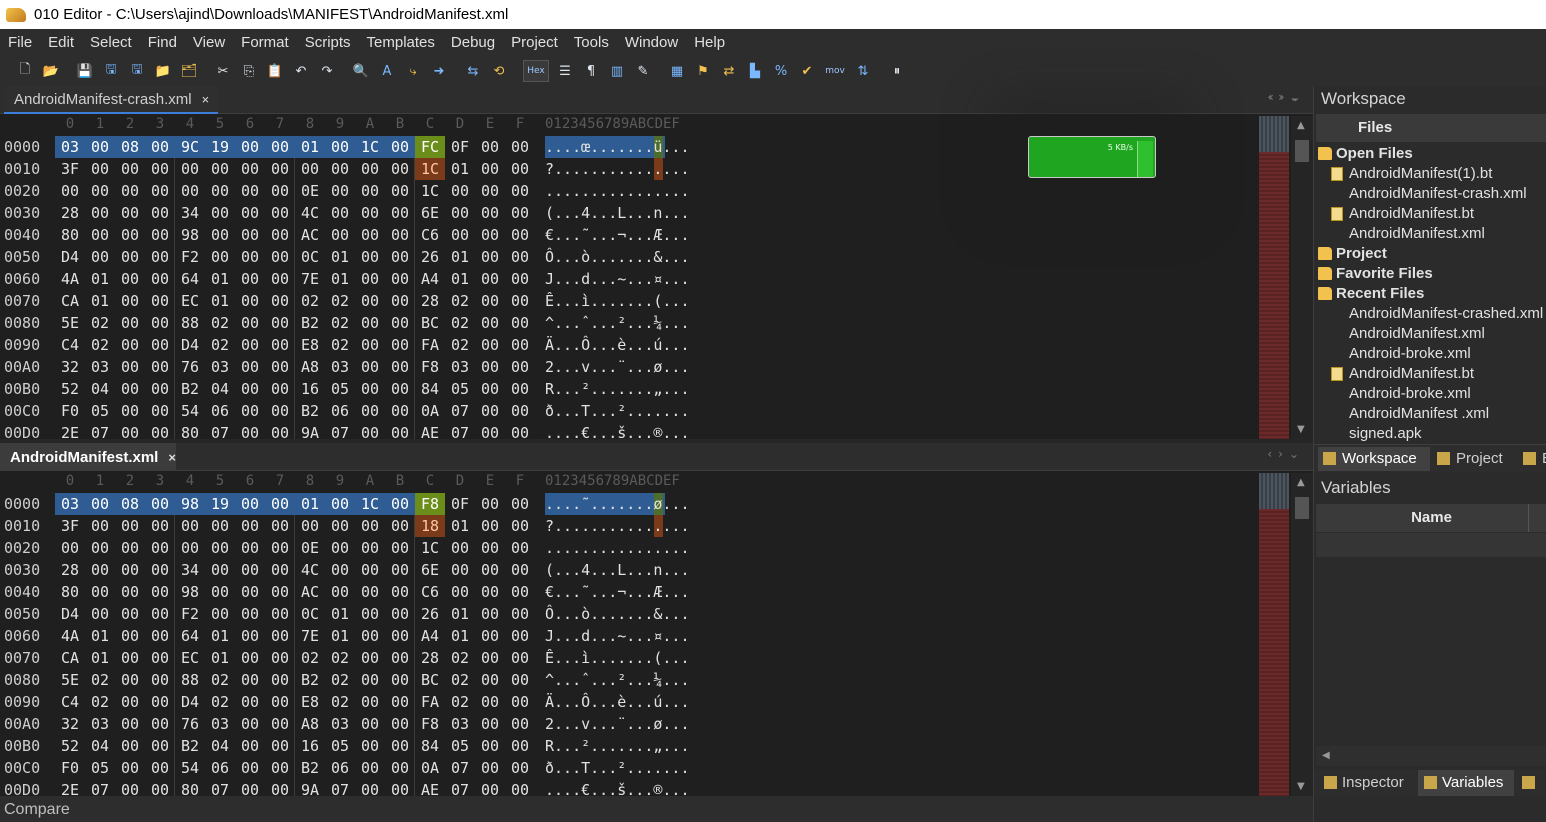 This screenshot has width=1546, height=822. Describe the element at coordinates (310, 592) in the screenshot. I see `hex-byte: AC` at that location.